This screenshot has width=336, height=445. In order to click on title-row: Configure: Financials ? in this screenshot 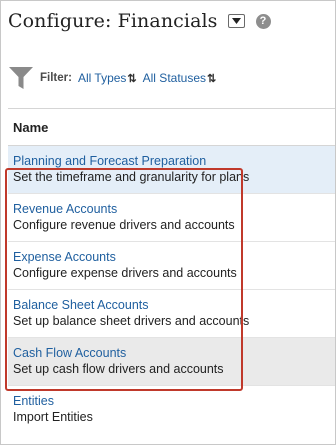, I will do `click(139, 21)`.